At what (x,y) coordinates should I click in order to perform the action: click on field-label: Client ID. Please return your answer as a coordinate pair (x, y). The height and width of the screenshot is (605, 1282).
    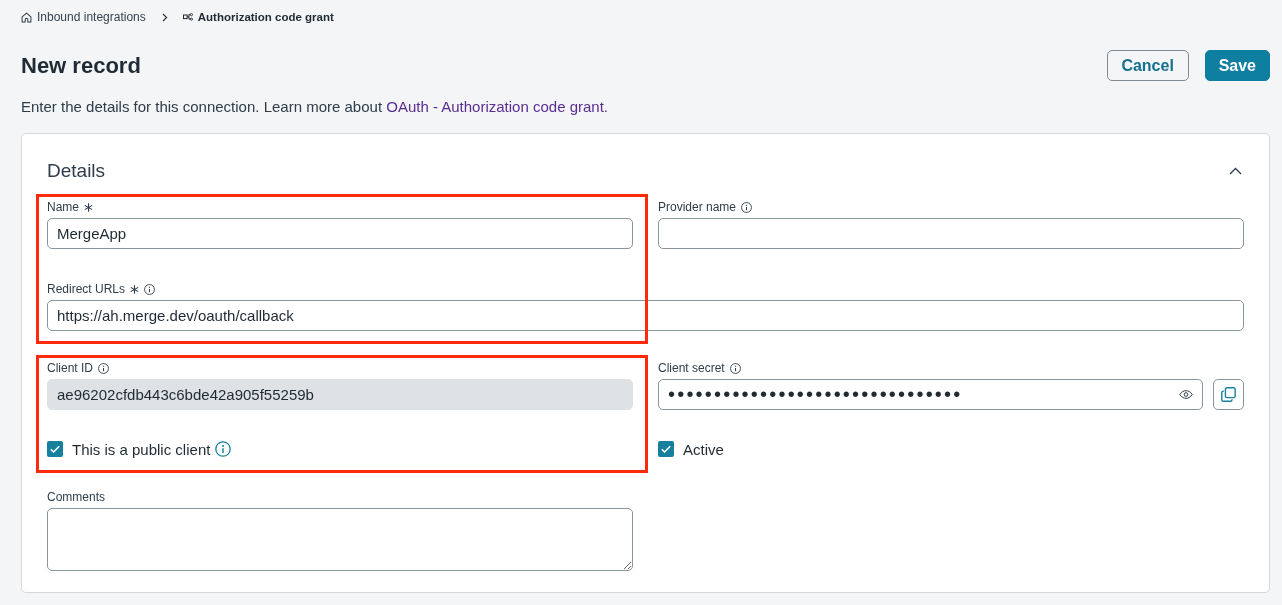
    Looking at the image, I should click on (70, 368).